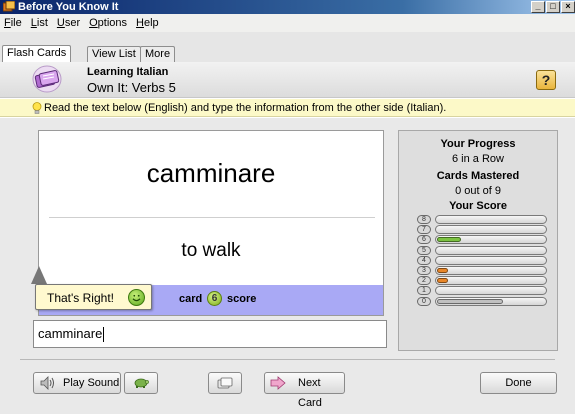 The height and width of the screenshot is (414, 575). What do you see at coordinates (424, 260) in the screenshot?
I see `score-level-badge: 4` at bounding box center [424, 260].